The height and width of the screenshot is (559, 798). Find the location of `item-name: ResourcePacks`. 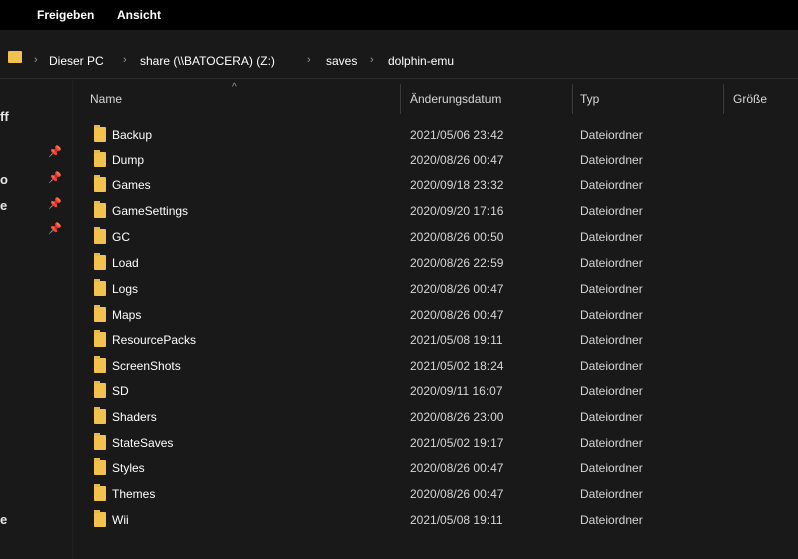

item-name: ResourcePacks is located at coordinates (154, 340).